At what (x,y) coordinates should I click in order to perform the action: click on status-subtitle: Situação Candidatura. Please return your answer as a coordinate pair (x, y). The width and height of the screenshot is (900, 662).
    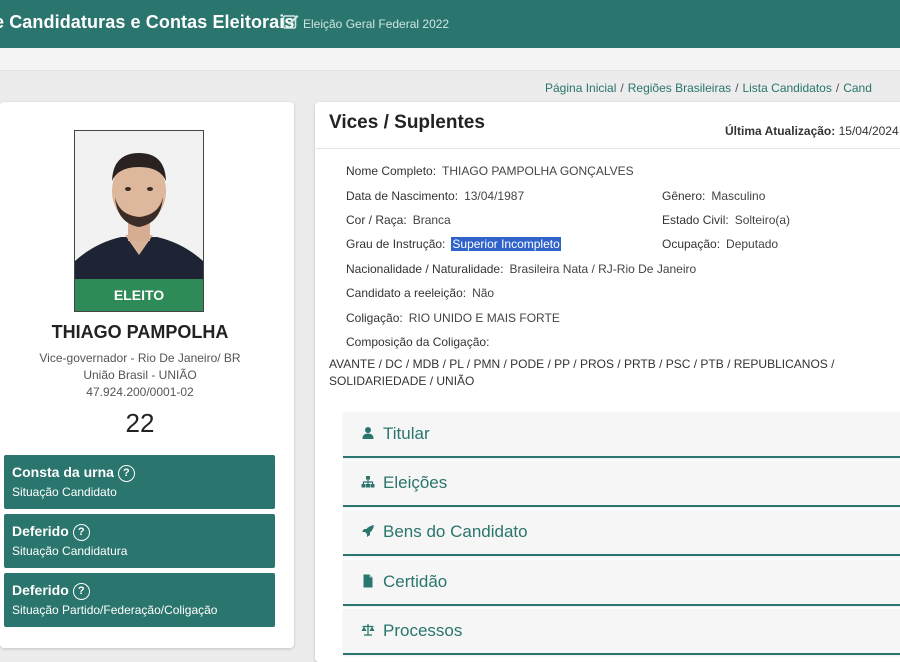
    Looking at the image, I should click on (70, 551).